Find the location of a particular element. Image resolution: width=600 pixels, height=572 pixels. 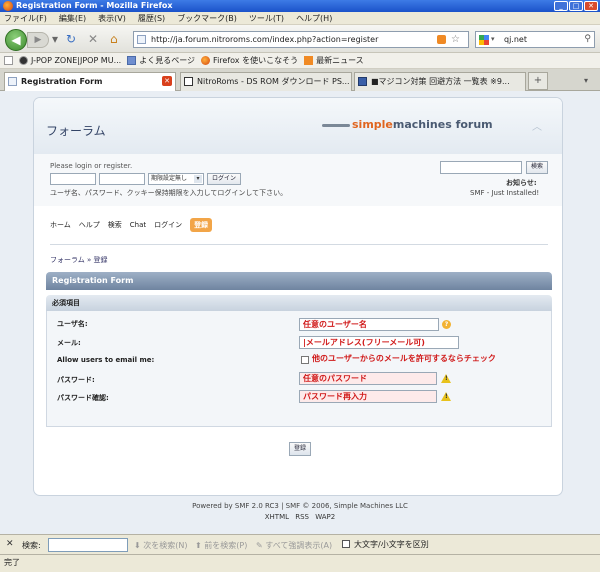

section-title-bar: 必須項目 is located at coordinates (299, 303).